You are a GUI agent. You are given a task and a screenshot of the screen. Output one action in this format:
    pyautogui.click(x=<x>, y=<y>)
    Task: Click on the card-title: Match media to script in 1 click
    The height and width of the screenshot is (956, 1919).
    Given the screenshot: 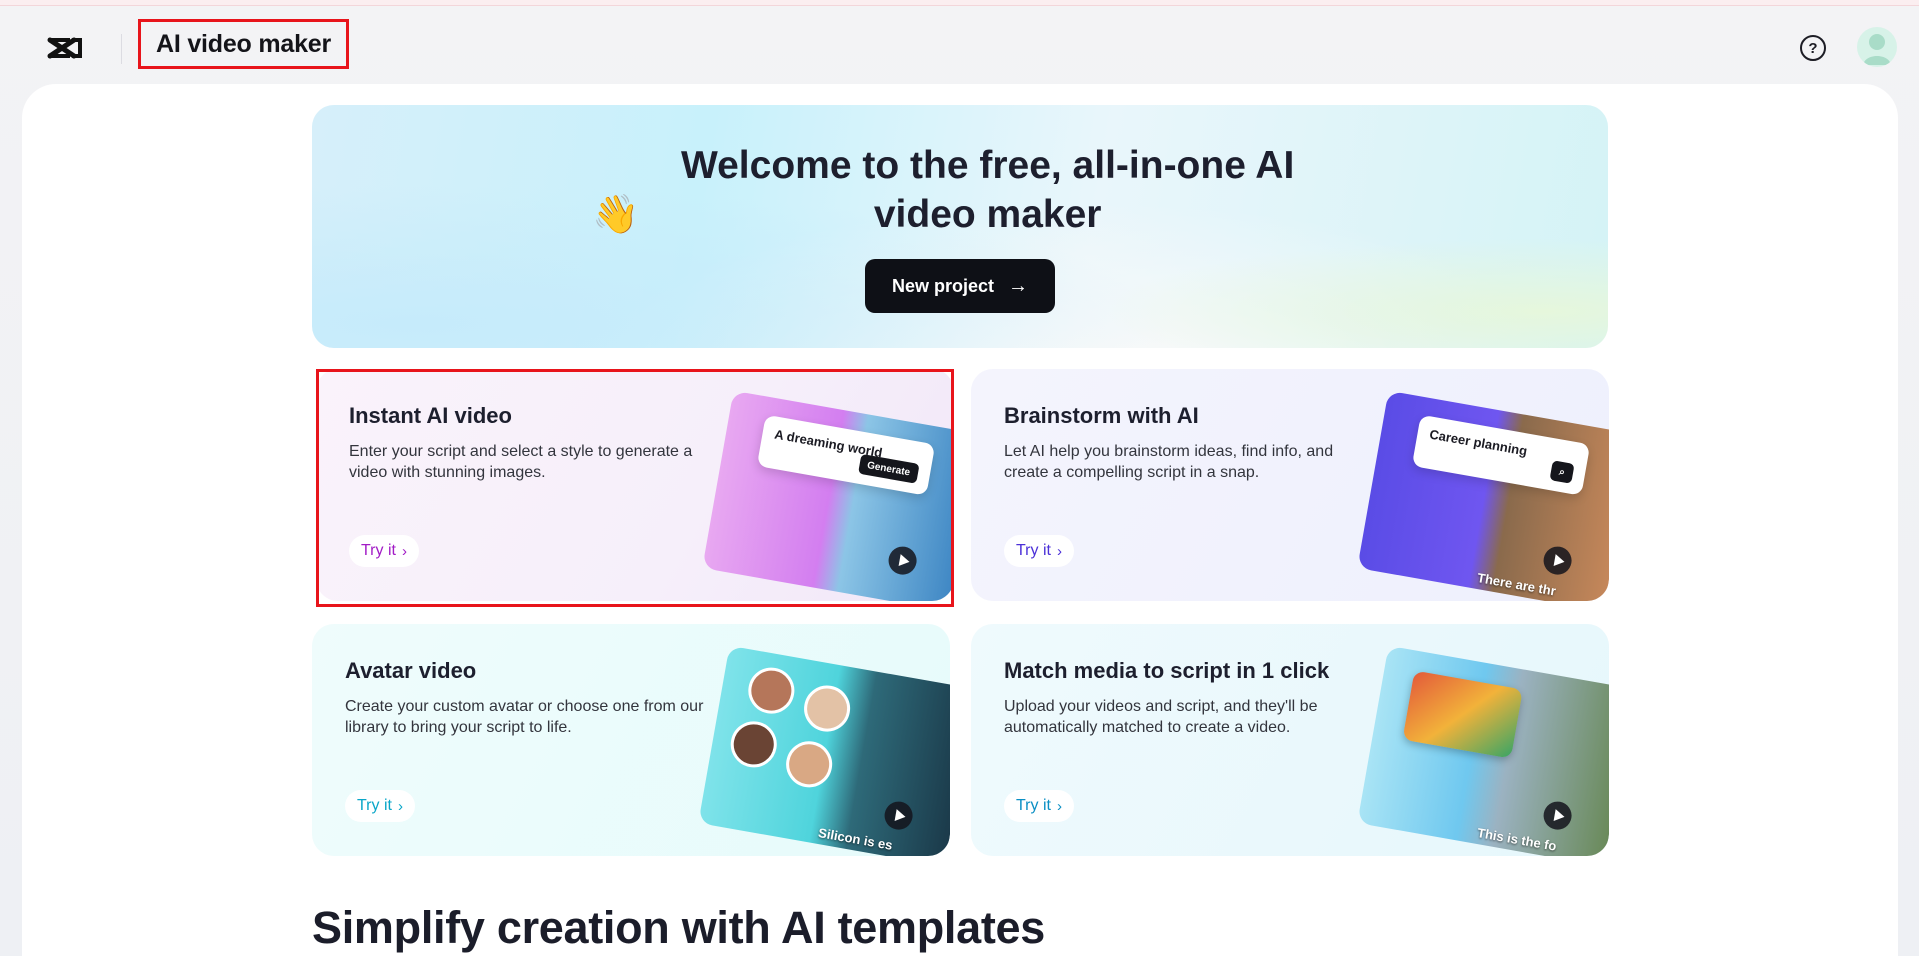 What is the action you would take?
    pyautogui.click(x=1167, y=670)
    